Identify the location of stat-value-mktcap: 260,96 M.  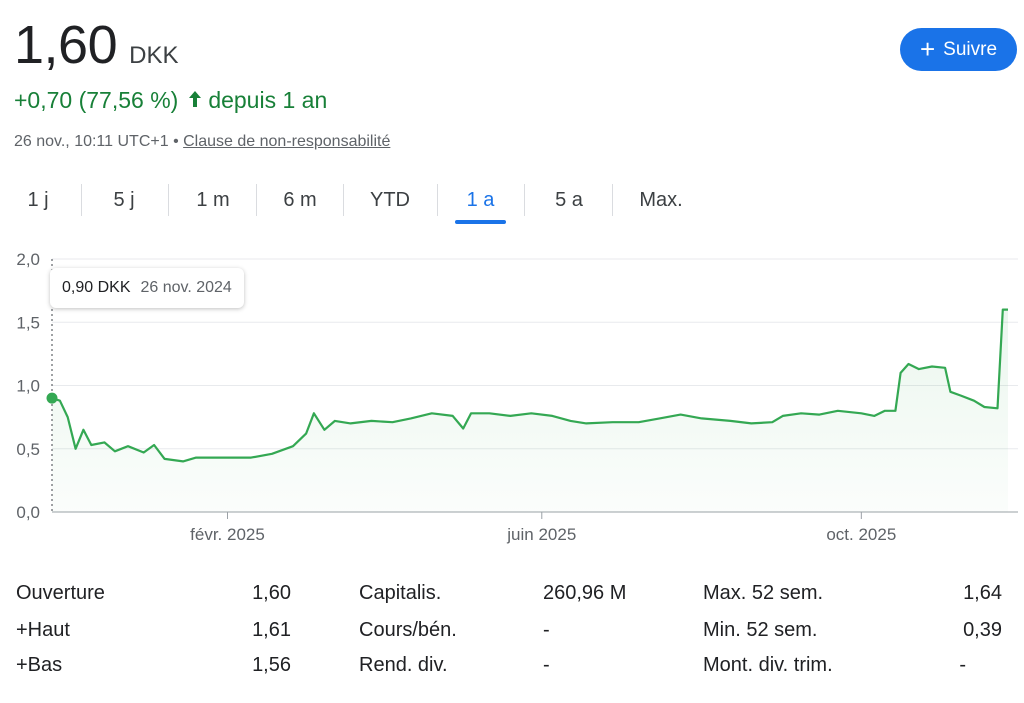
(585, 593).